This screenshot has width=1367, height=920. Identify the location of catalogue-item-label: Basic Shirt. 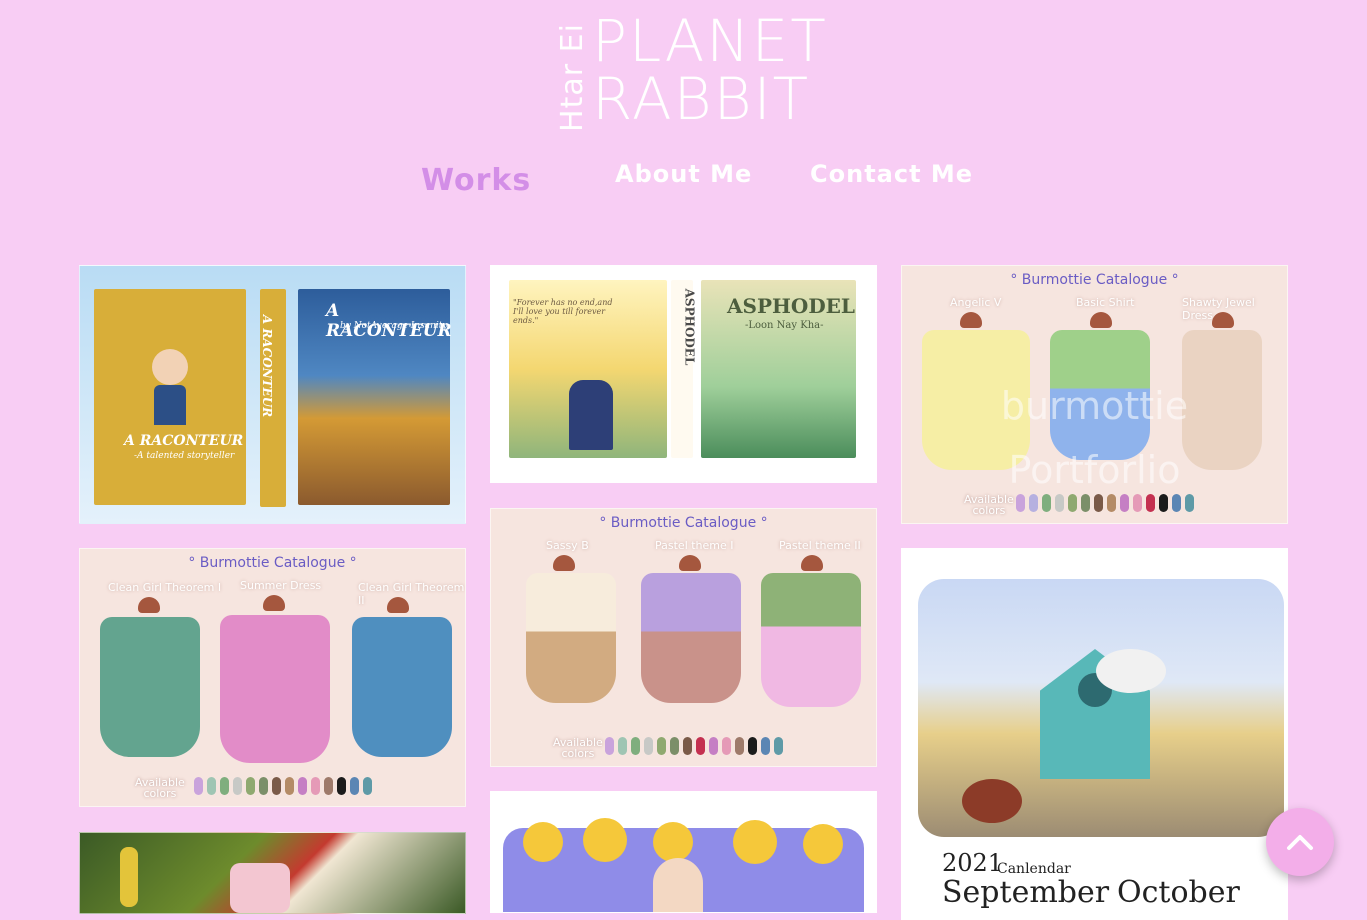
(1105, 302).